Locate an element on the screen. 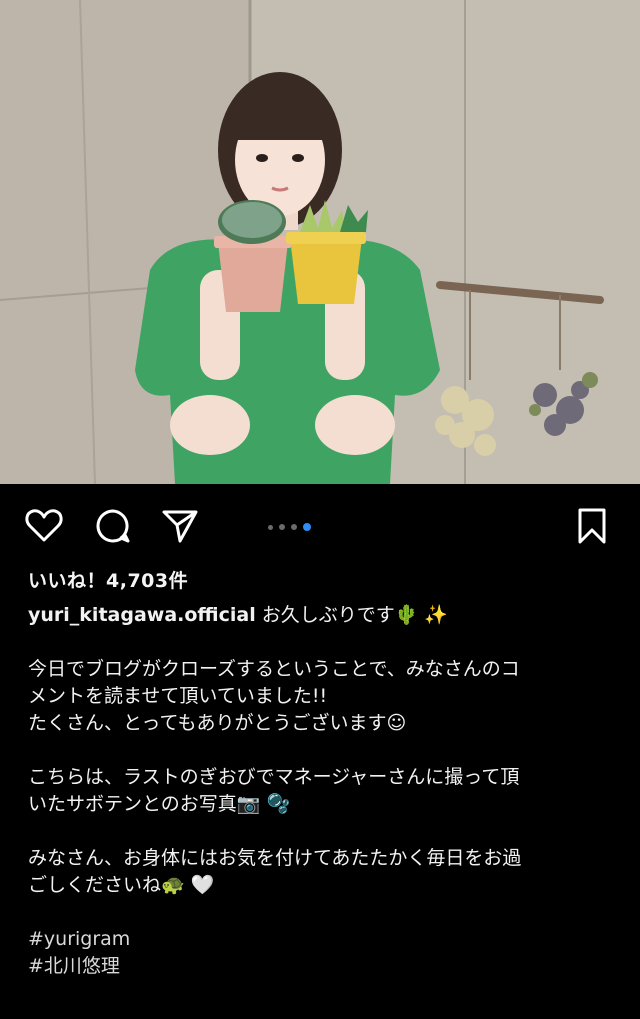 Image resolution: width=640 pixels, height=1019 pixels. caption-line: みなさん、お身体にはお気を付けてあたたかく毎日をお過 is located at coordinates (275, 858).